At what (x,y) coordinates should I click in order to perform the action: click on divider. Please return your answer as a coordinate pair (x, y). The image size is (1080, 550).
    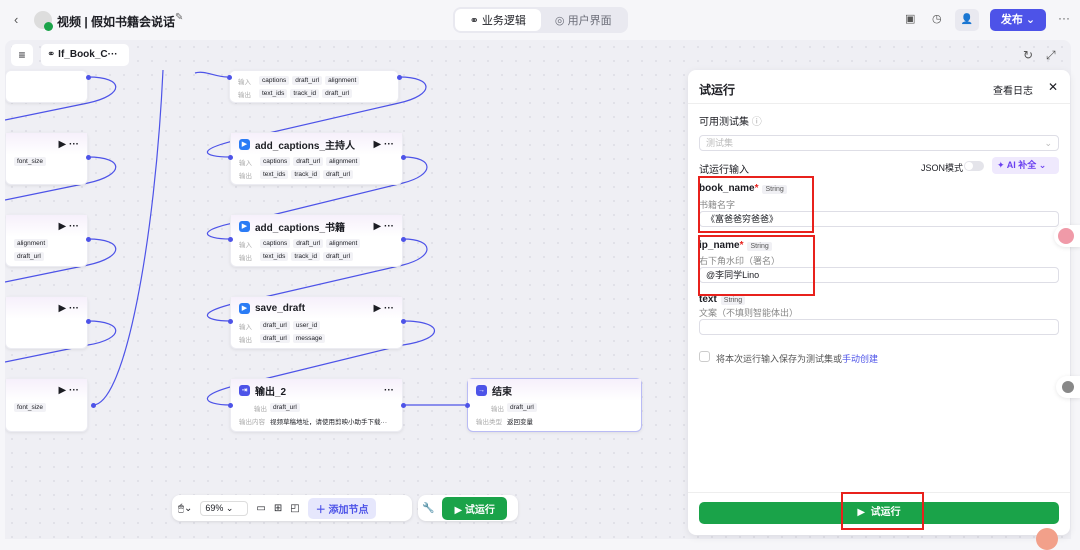
    Looking at the image, I should click on (879, 103).